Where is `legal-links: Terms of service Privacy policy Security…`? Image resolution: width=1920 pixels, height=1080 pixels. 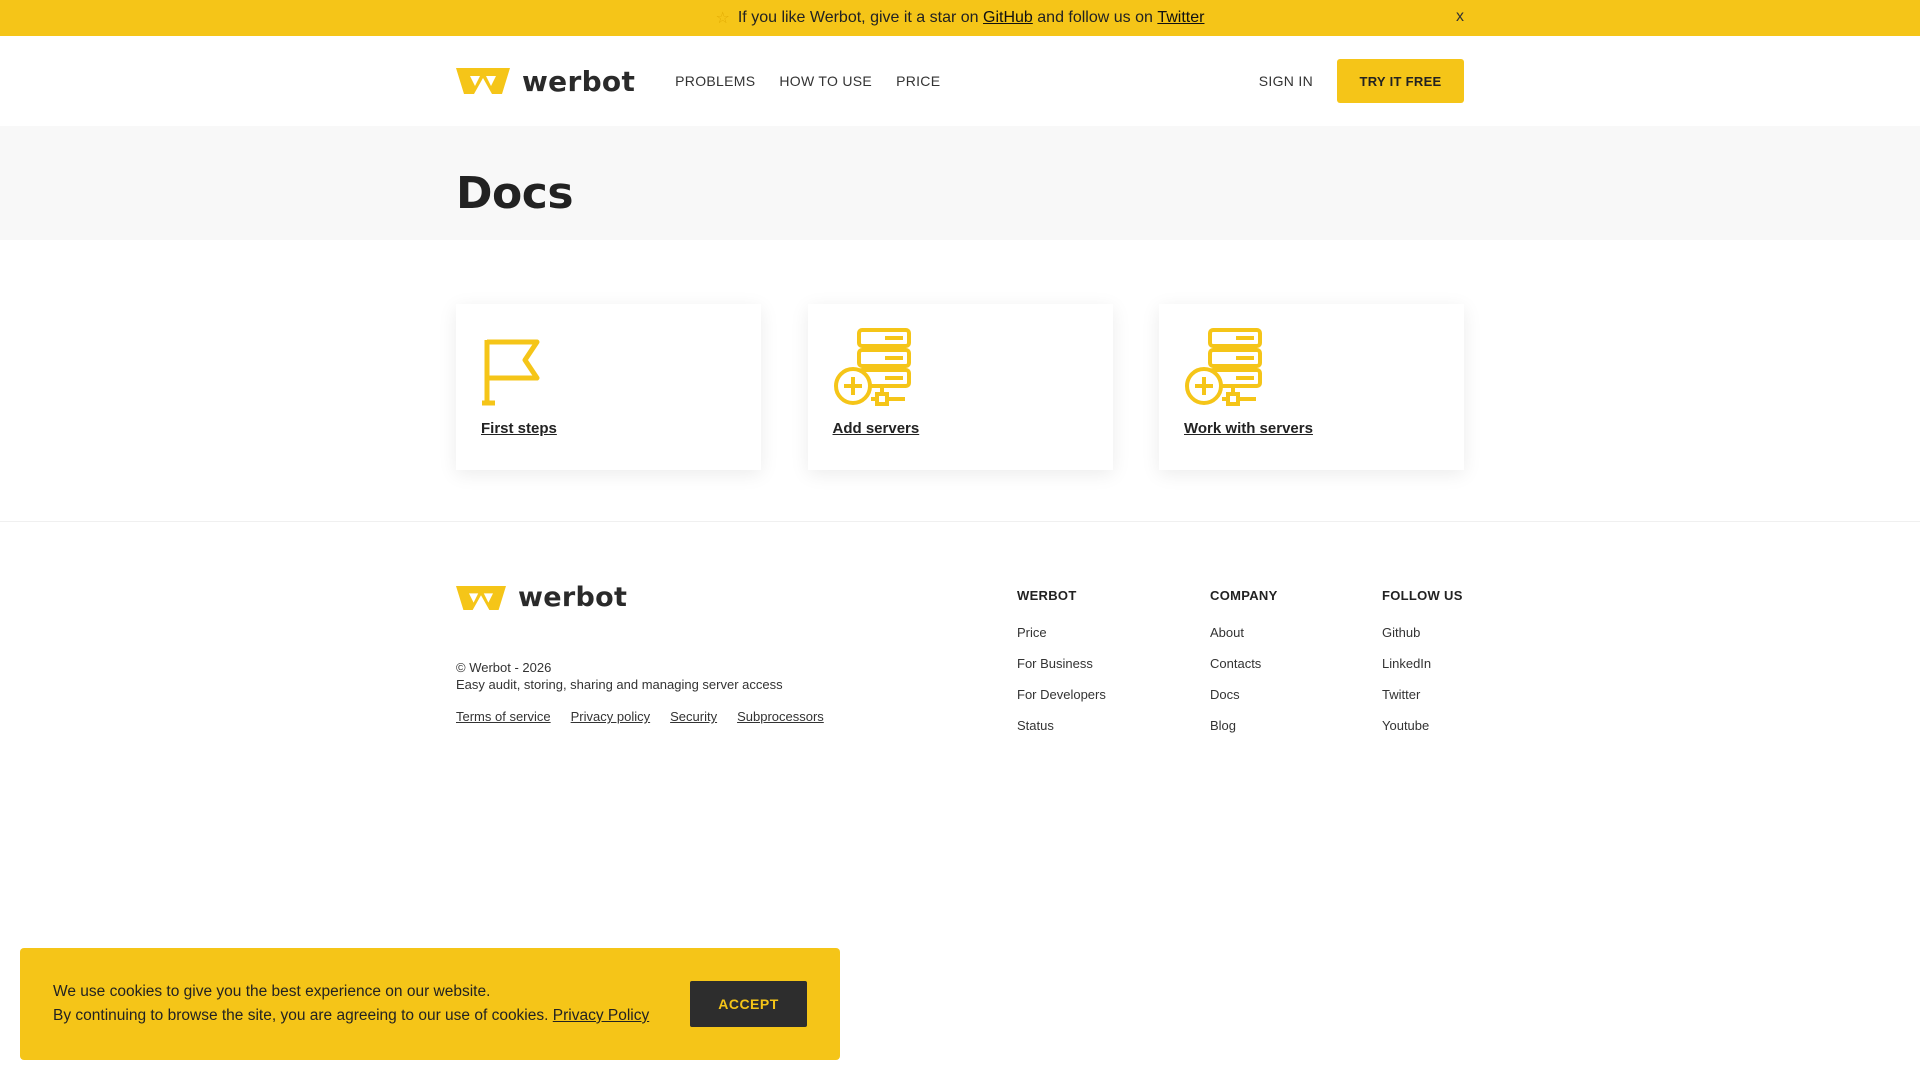 legal-links: Terms of service Privacy policy Security… is located at coordinates (736, 716).